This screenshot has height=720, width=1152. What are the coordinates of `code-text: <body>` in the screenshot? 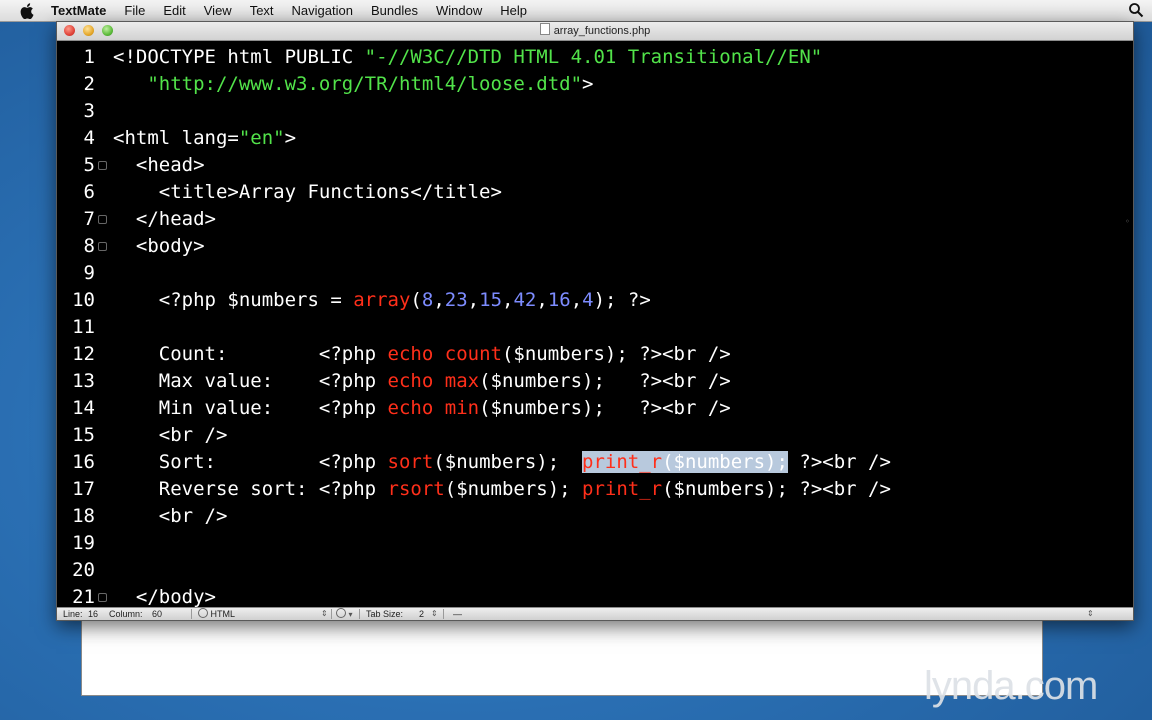 It's located at (159, 246).